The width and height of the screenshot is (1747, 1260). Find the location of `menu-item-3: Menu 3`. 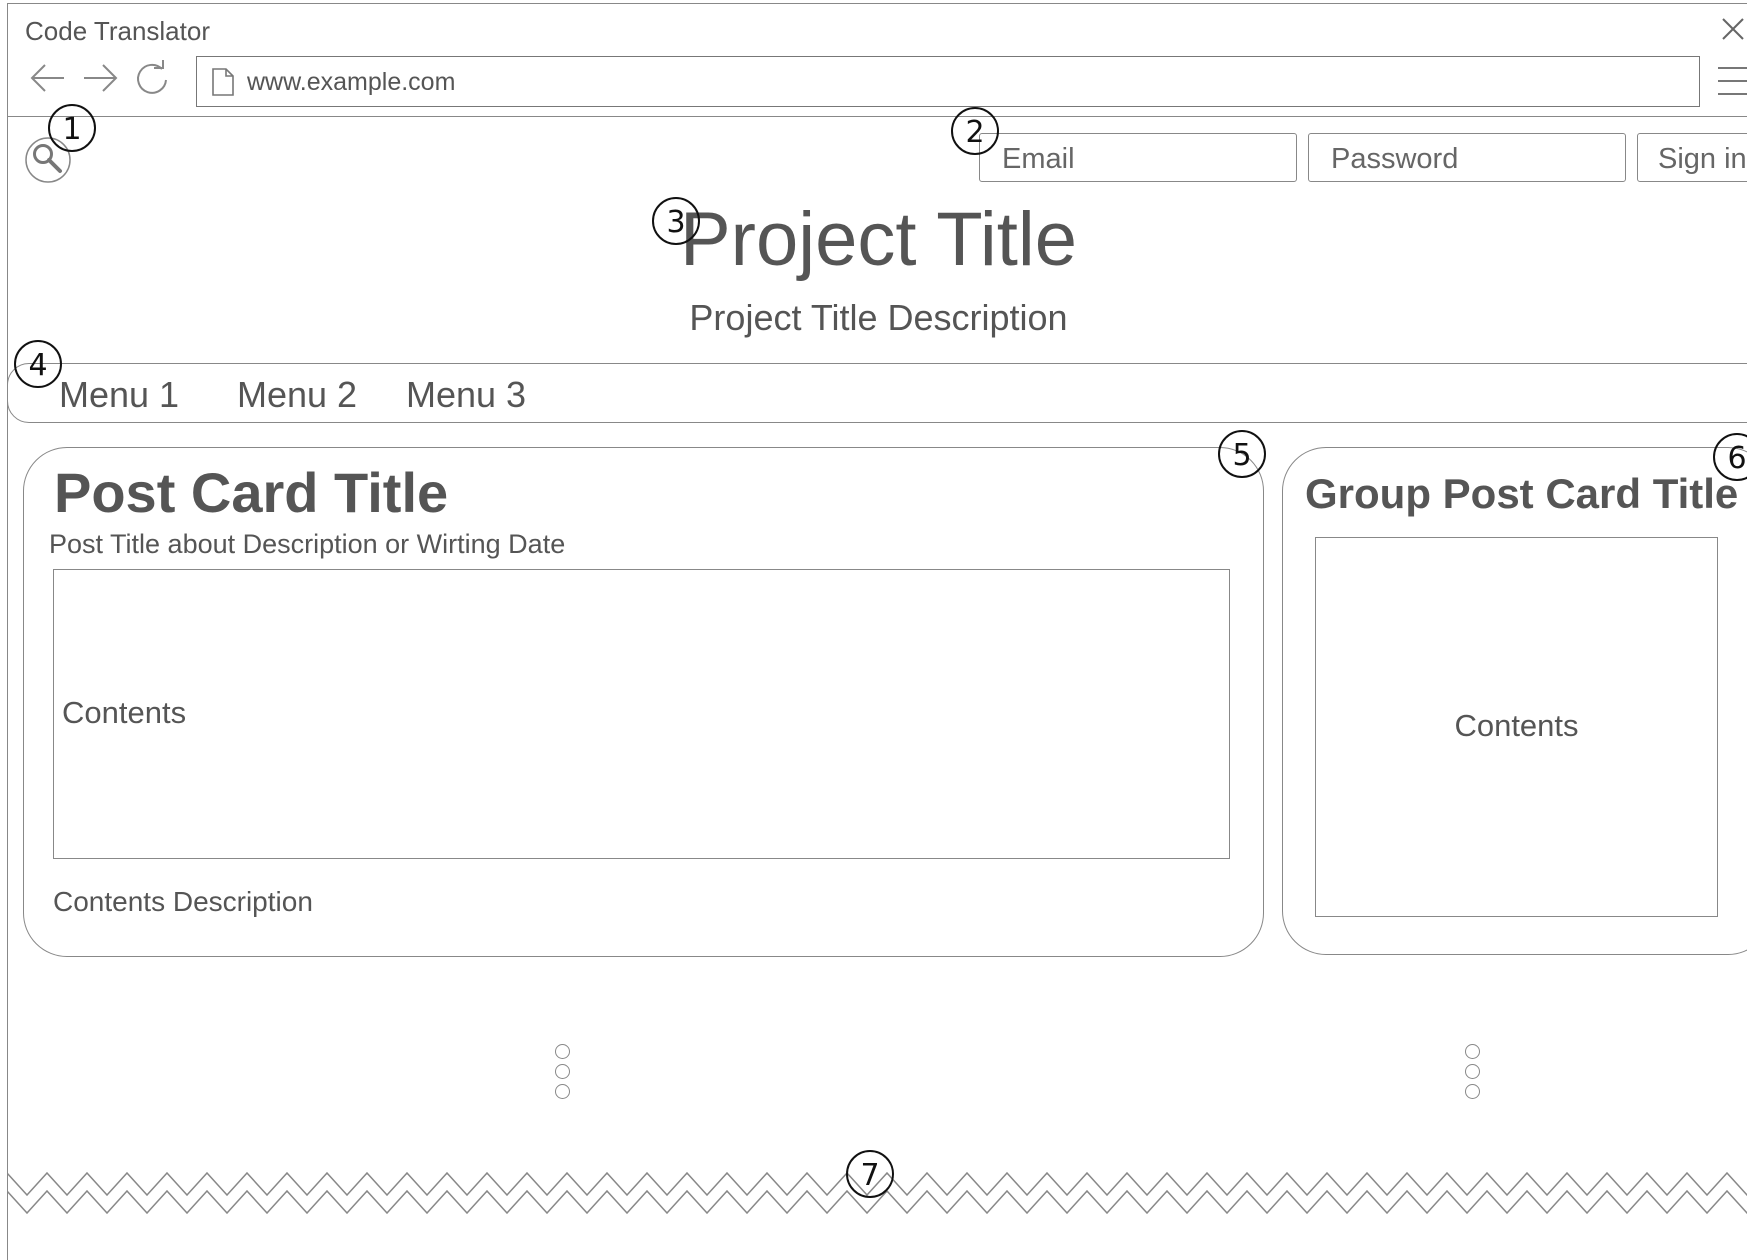

menu-item-3: Menu 3 is located at coordinates (466, 395).